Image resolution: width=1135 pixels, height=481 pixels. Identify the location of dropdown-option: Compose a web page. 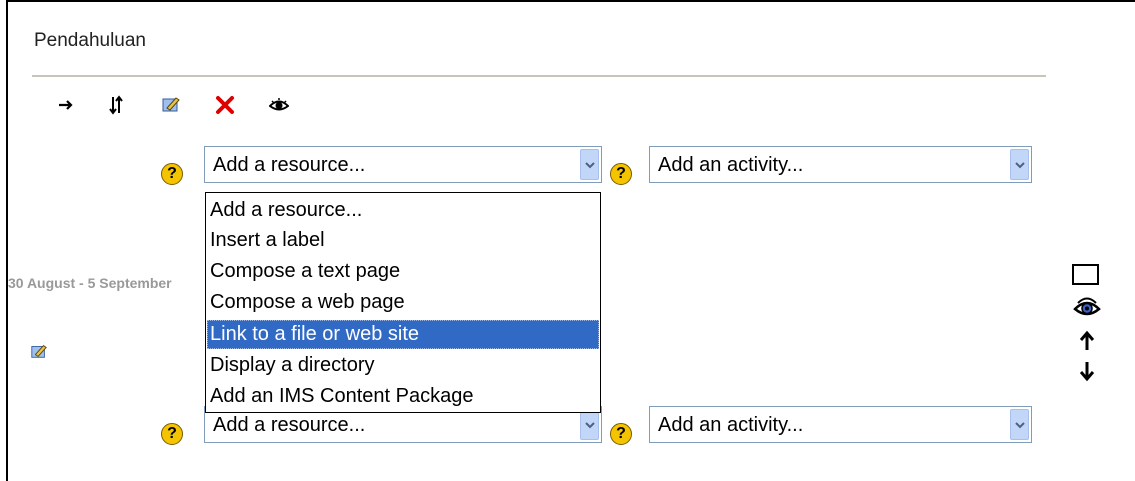
(403, 302).